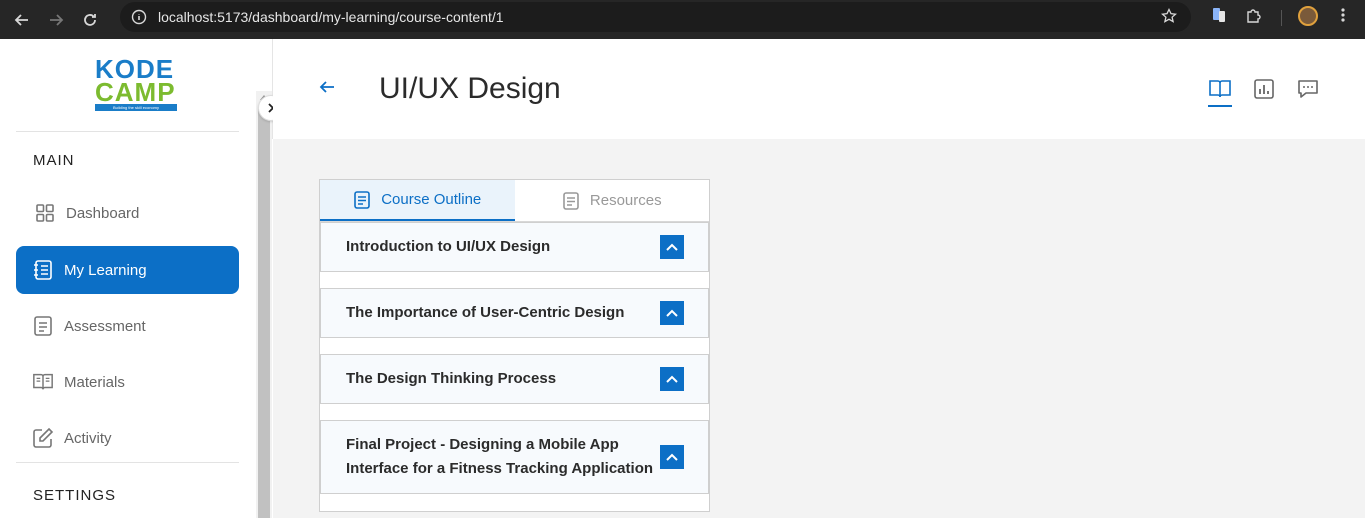  I want to click on sidebar-item-activity: Activity, so click(127, 438).